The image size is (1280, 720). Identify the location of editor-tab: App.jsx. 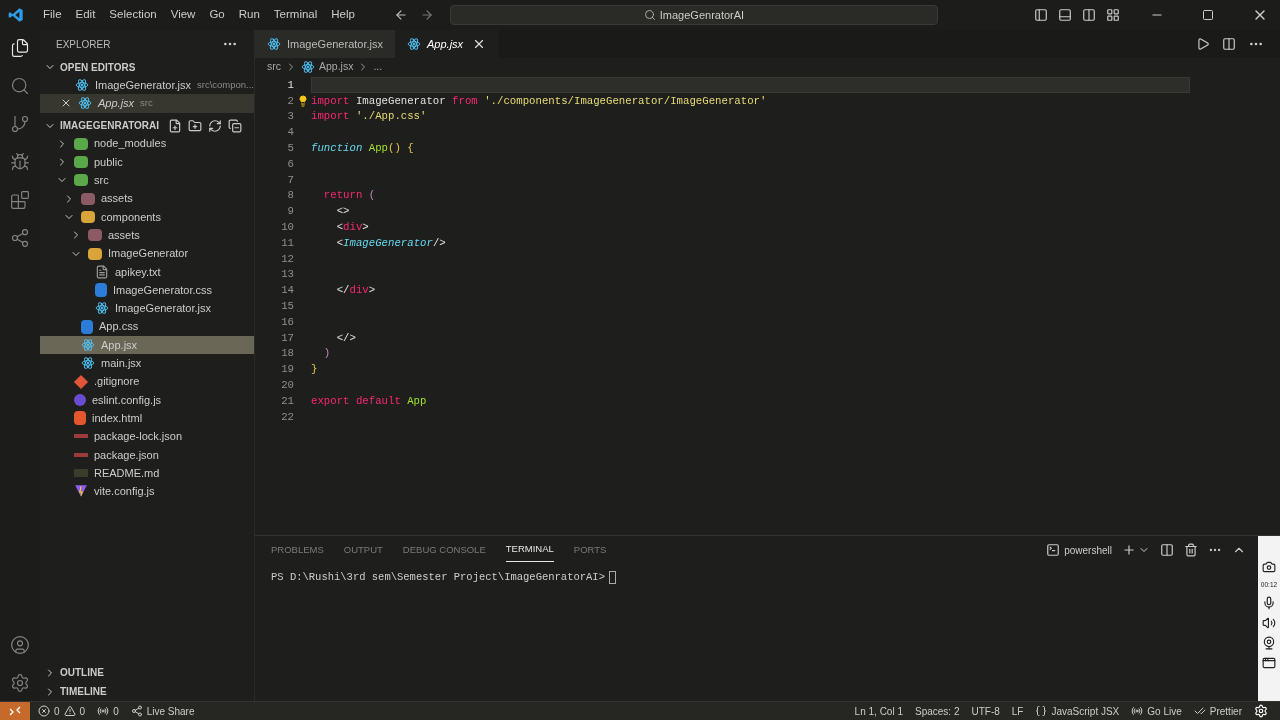
(446, 44).